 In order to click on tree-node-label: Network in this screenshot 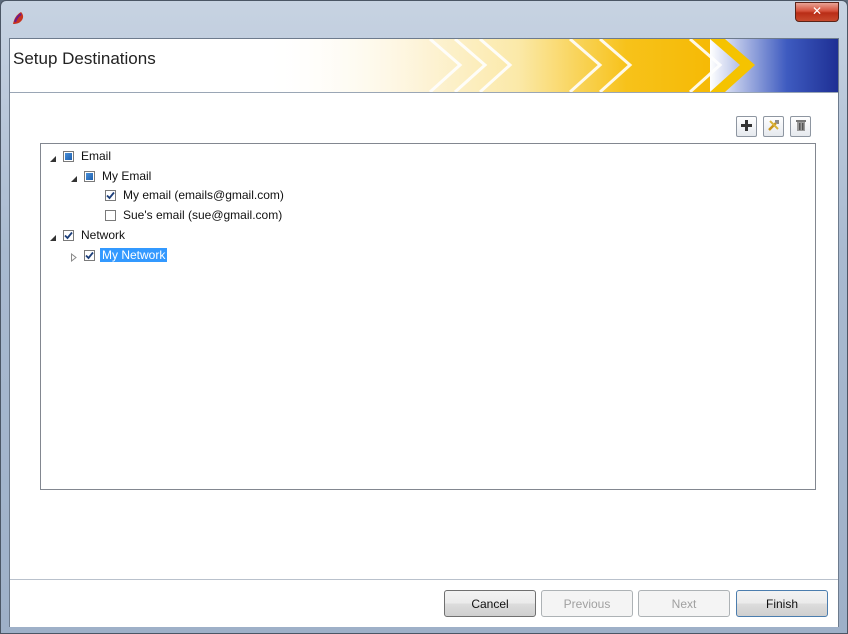, I will do `click(103, 235)`.